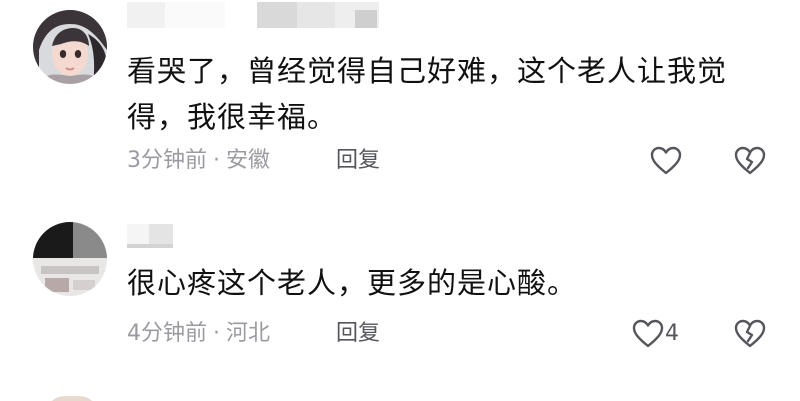  I want to click on comment-meta: 4分钟前 · 河北, so click(198, 334).